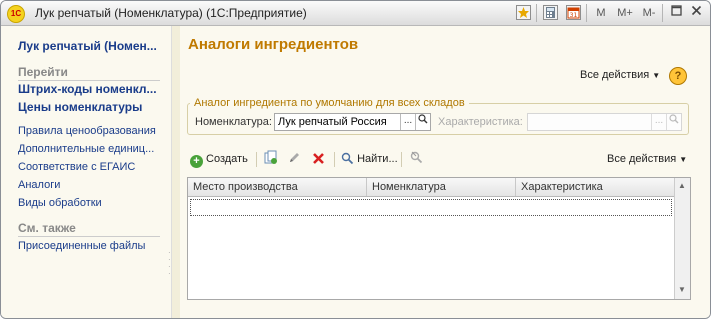  What do you see at coordinates (347, 158) in the screenshot?
I see `find-icon` at bounding box center [347, 158].